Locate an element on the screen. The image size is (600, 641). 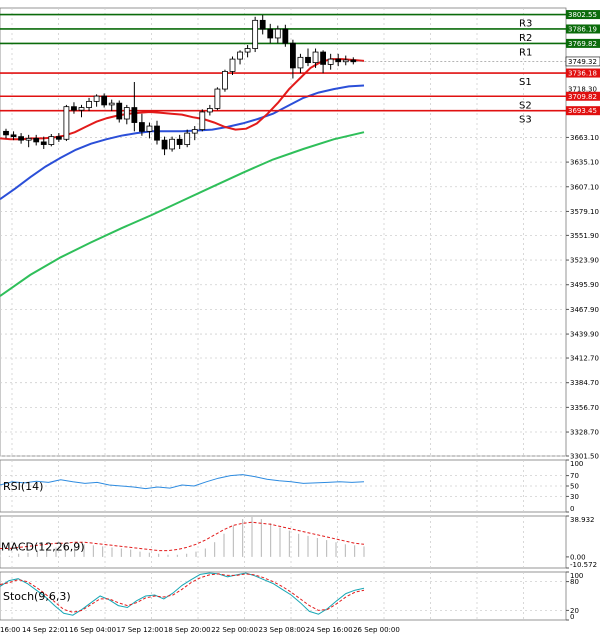
y-tick-label: 3607.10 is located at coordinates (584, 187).